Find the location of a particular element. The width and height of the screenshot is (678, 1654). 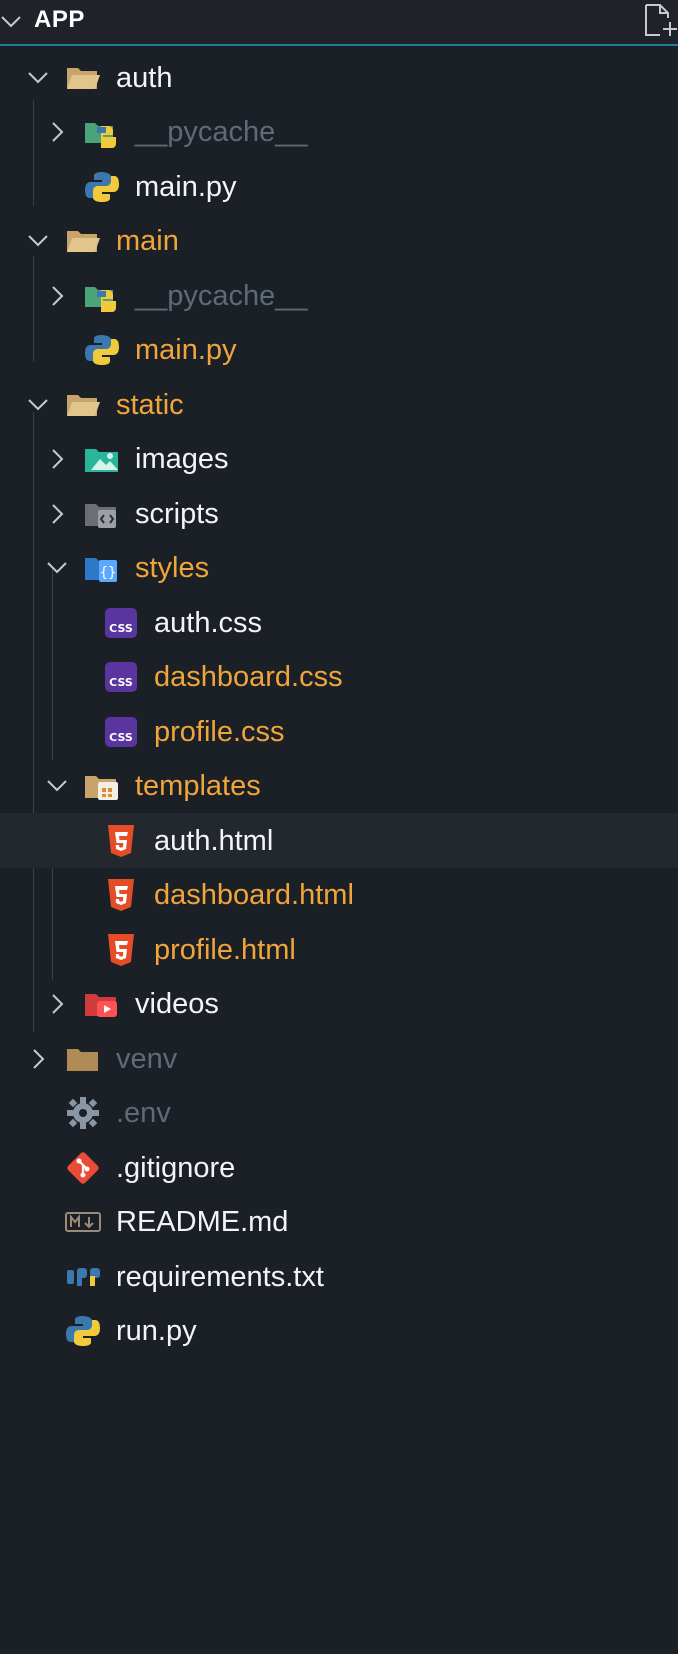

tree-item-label: run.py is located at coordinates (156, 1331).